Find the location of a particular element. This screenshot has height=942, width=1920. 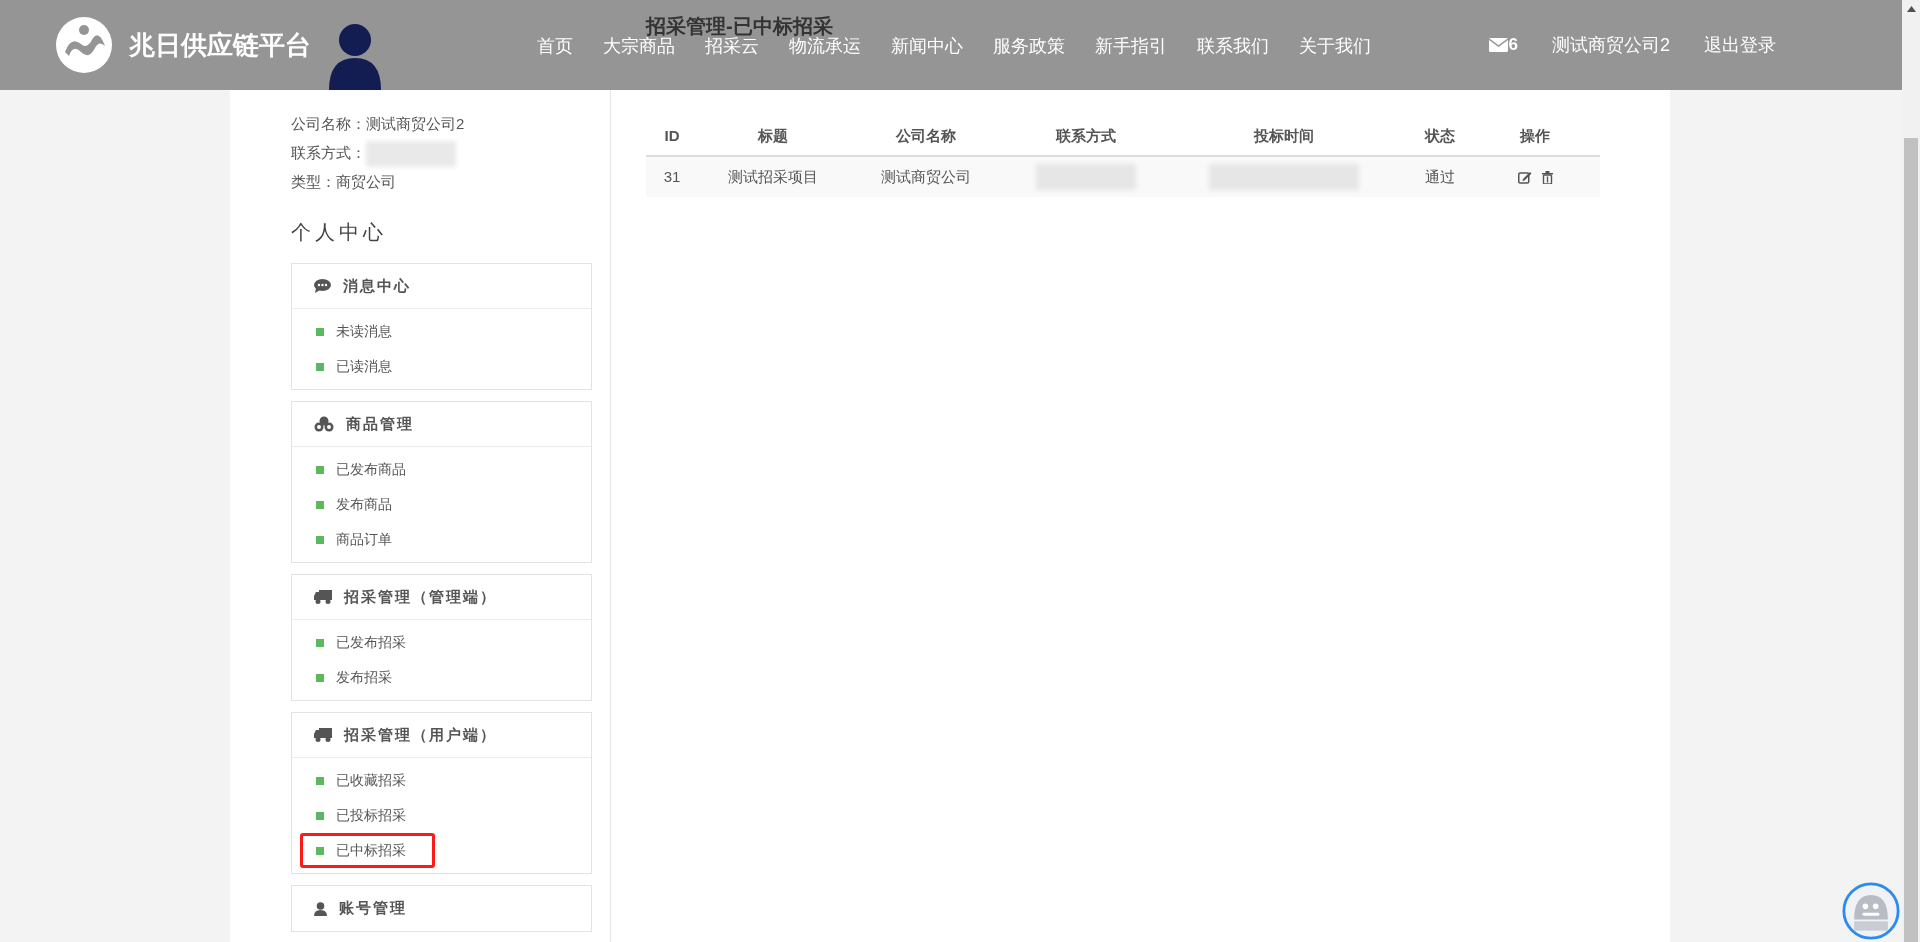

menu-item: 未读消息 is located at coordinates (367, 331).